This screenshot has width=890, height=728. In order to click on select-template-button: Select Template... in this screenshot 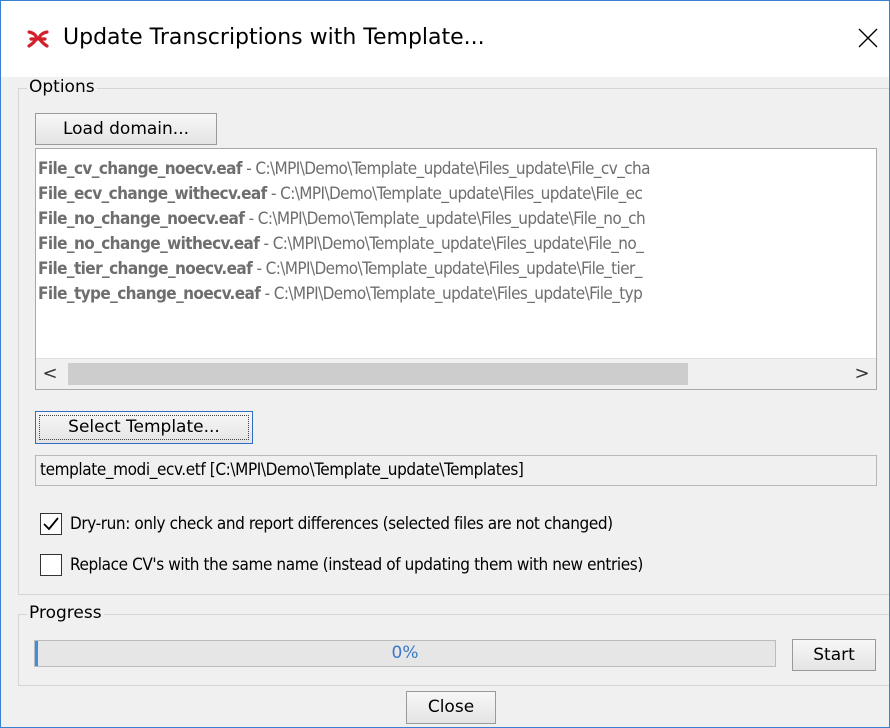, I will do `click(144, 427)`.